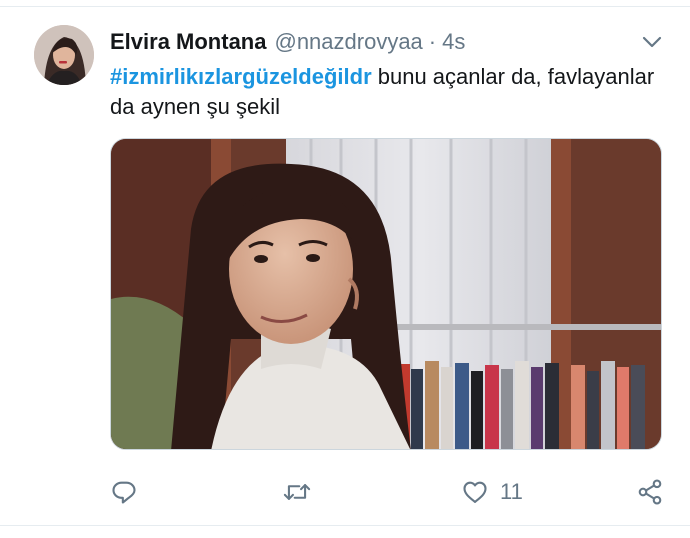 This screenshot has width=690, height=538. I want to click on heart-icon, so click(475, 492).